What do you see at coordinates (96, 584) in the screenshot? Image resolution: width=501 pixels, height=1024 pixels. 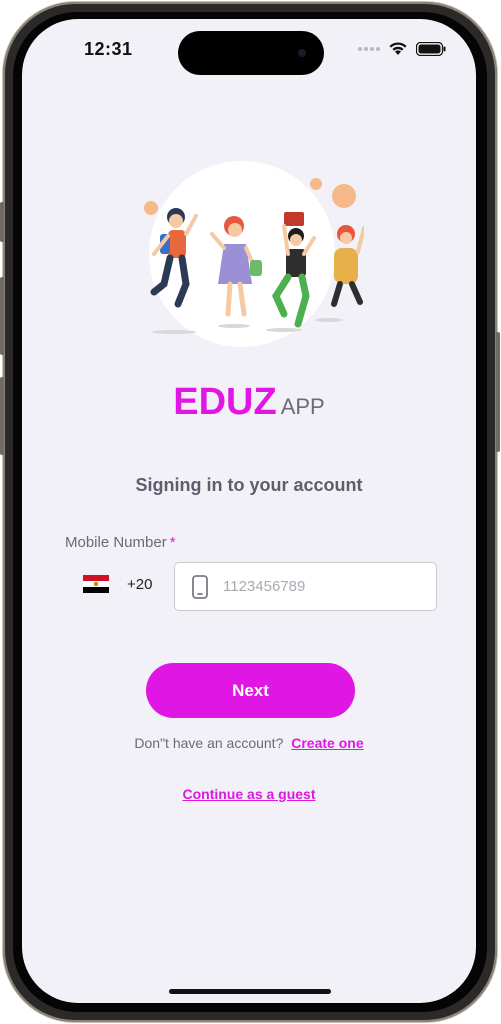 I see `egypt-flag-icon` at bounding box center [96, 584].